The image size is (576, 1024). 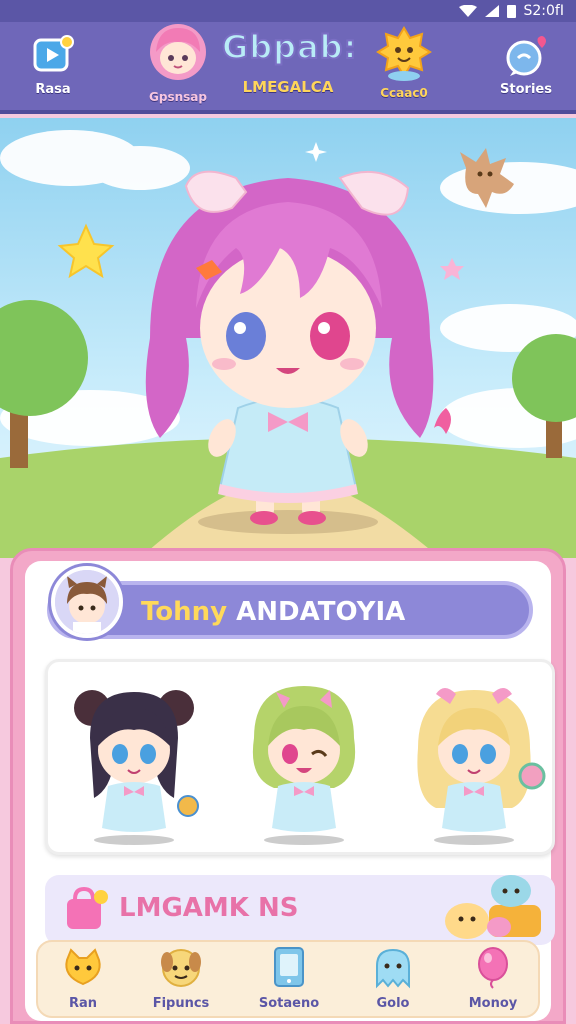 I want to click on phone-card-icon, so click(x=289, y=967).